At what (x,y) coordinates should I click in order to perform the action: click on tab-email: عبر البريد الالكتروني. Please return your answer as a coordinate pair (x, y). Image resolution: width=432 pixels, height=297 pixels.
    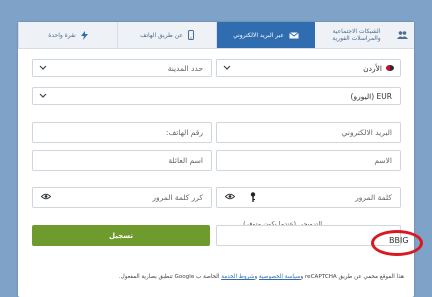
    Looking at the image, I should click on (265, 35).